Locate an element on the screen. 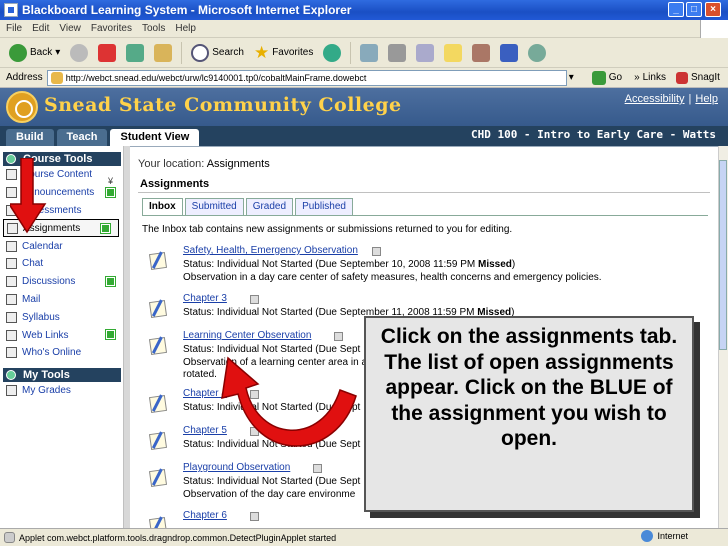 This screenshot has width=728, height=546. star-icon: ★ is located at coordinates (261, 52).